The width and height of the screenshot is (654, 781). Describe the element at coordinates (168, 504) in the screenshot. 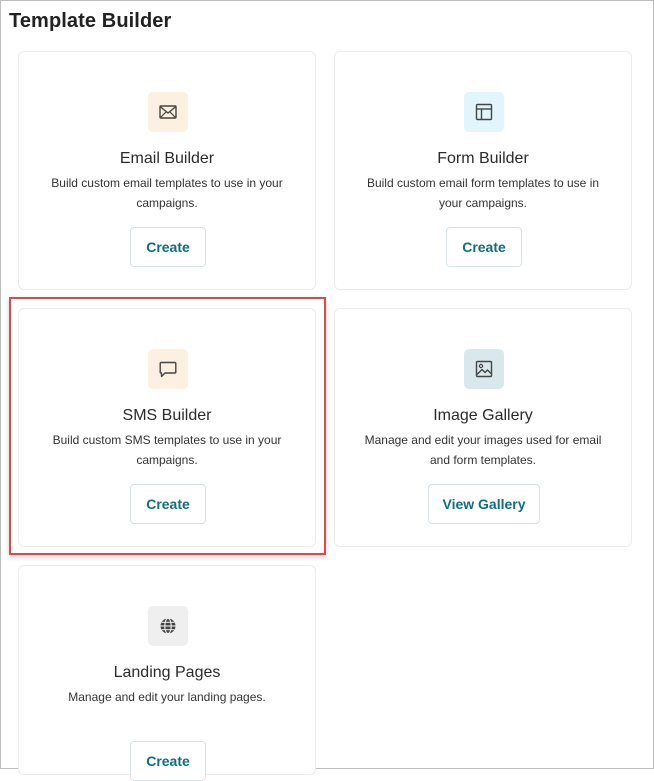

I see `create-sms-button: Create` at that location.